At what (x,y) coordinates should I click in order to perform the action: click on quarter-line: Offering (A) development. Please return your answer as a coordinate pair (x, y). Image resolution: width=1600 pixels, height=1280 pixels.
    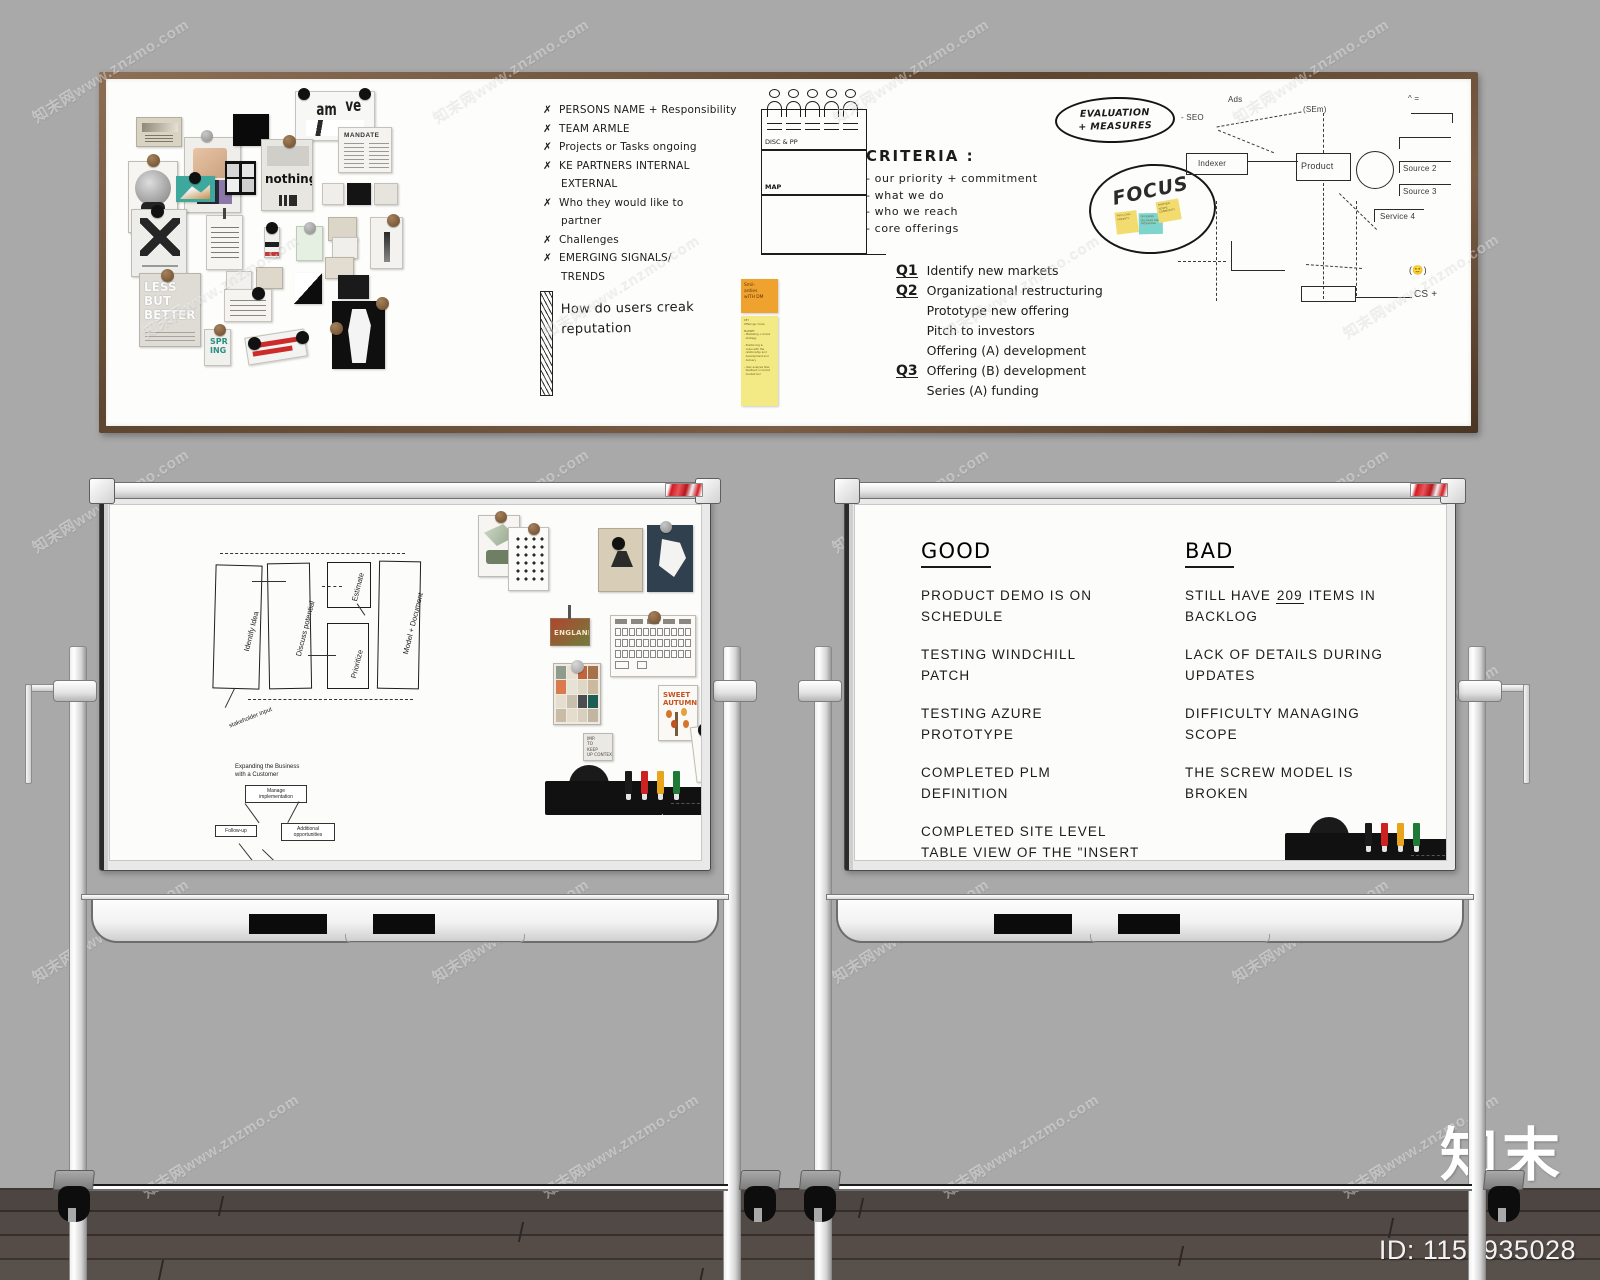
    Looking at the image, I should click on (1006, 350).